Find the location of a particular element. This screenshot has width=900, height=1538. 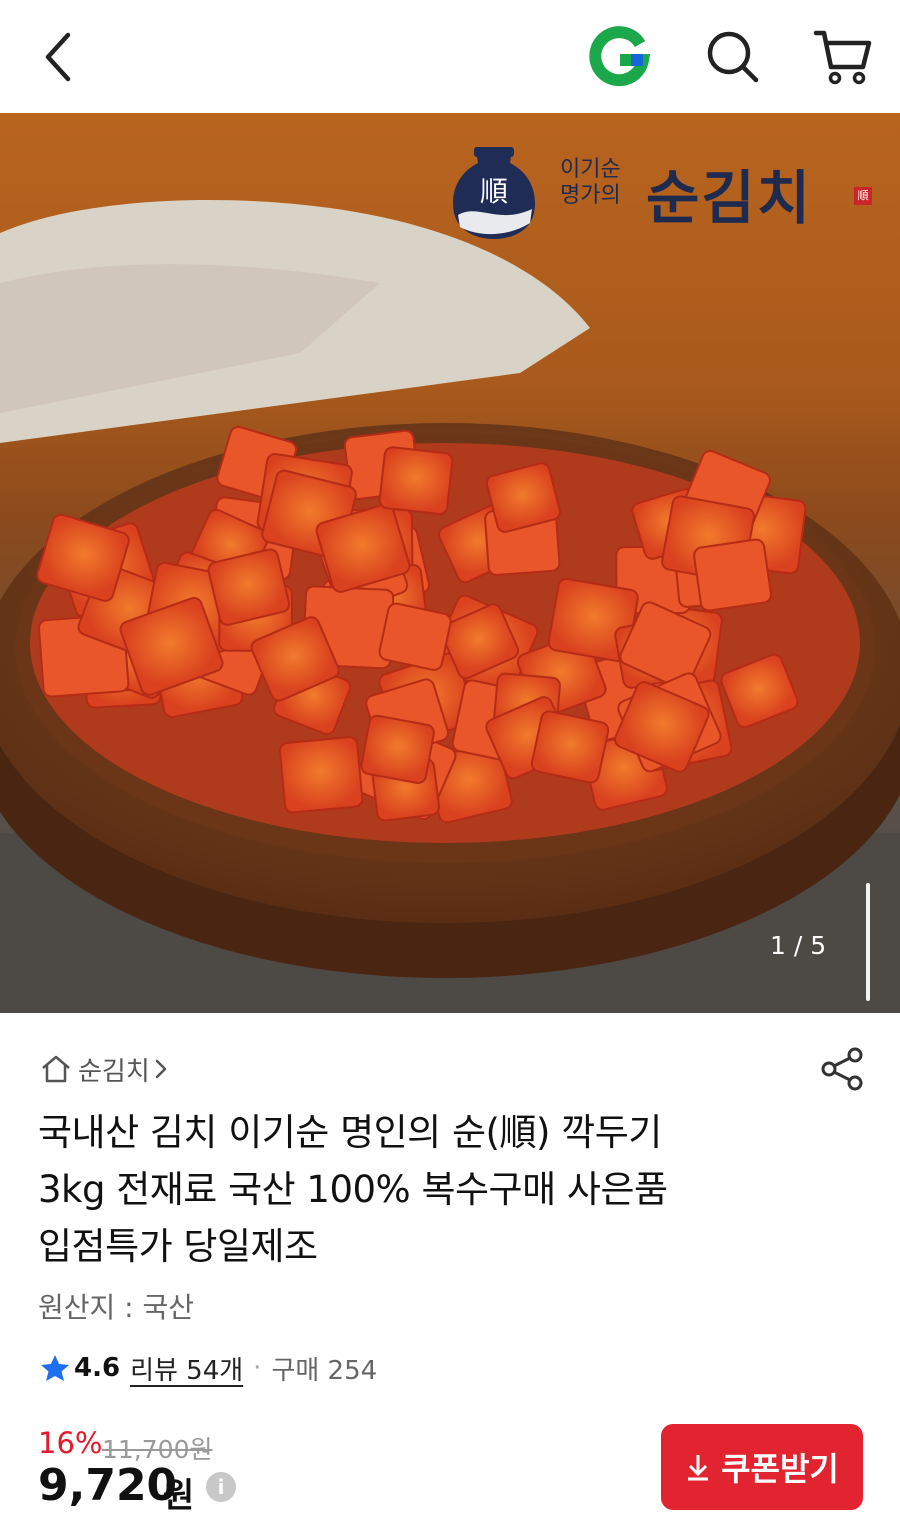

brand-name: 순김치 is located at coordinates (729, 198).